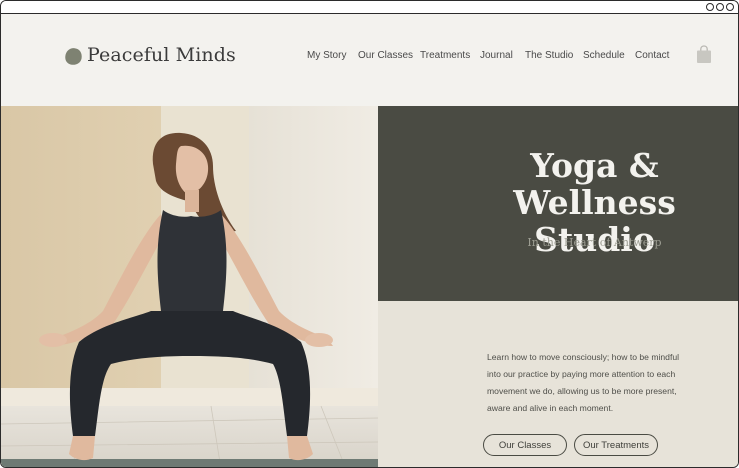  Describe the element at coordinates (594, 184) in the screenshot. I see `hero-title-line-1: Yoga & Wellness` at that location.